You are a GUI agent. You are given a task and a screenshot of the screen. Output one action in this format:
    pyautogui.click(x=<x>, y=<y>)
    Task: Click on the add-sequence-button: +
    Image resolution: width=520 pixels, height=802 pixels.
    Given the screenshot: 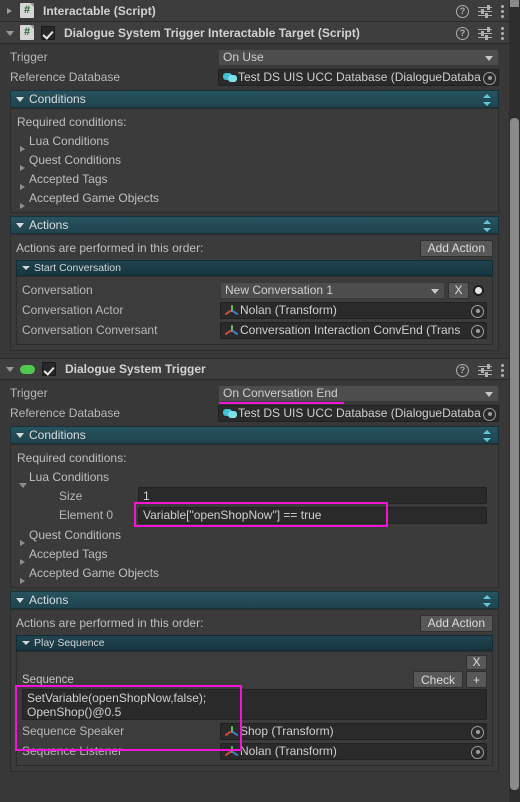 What is the action you would take?
    pyautogui.click(x=476, y=679)
    